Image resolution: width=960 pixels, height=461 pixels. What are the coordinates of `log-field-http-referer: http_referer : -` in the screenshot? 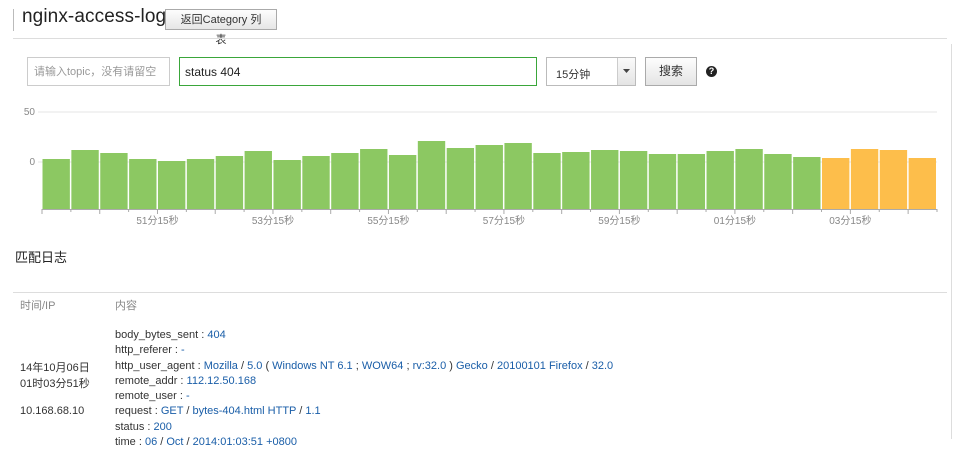 It's located at (364, 350).